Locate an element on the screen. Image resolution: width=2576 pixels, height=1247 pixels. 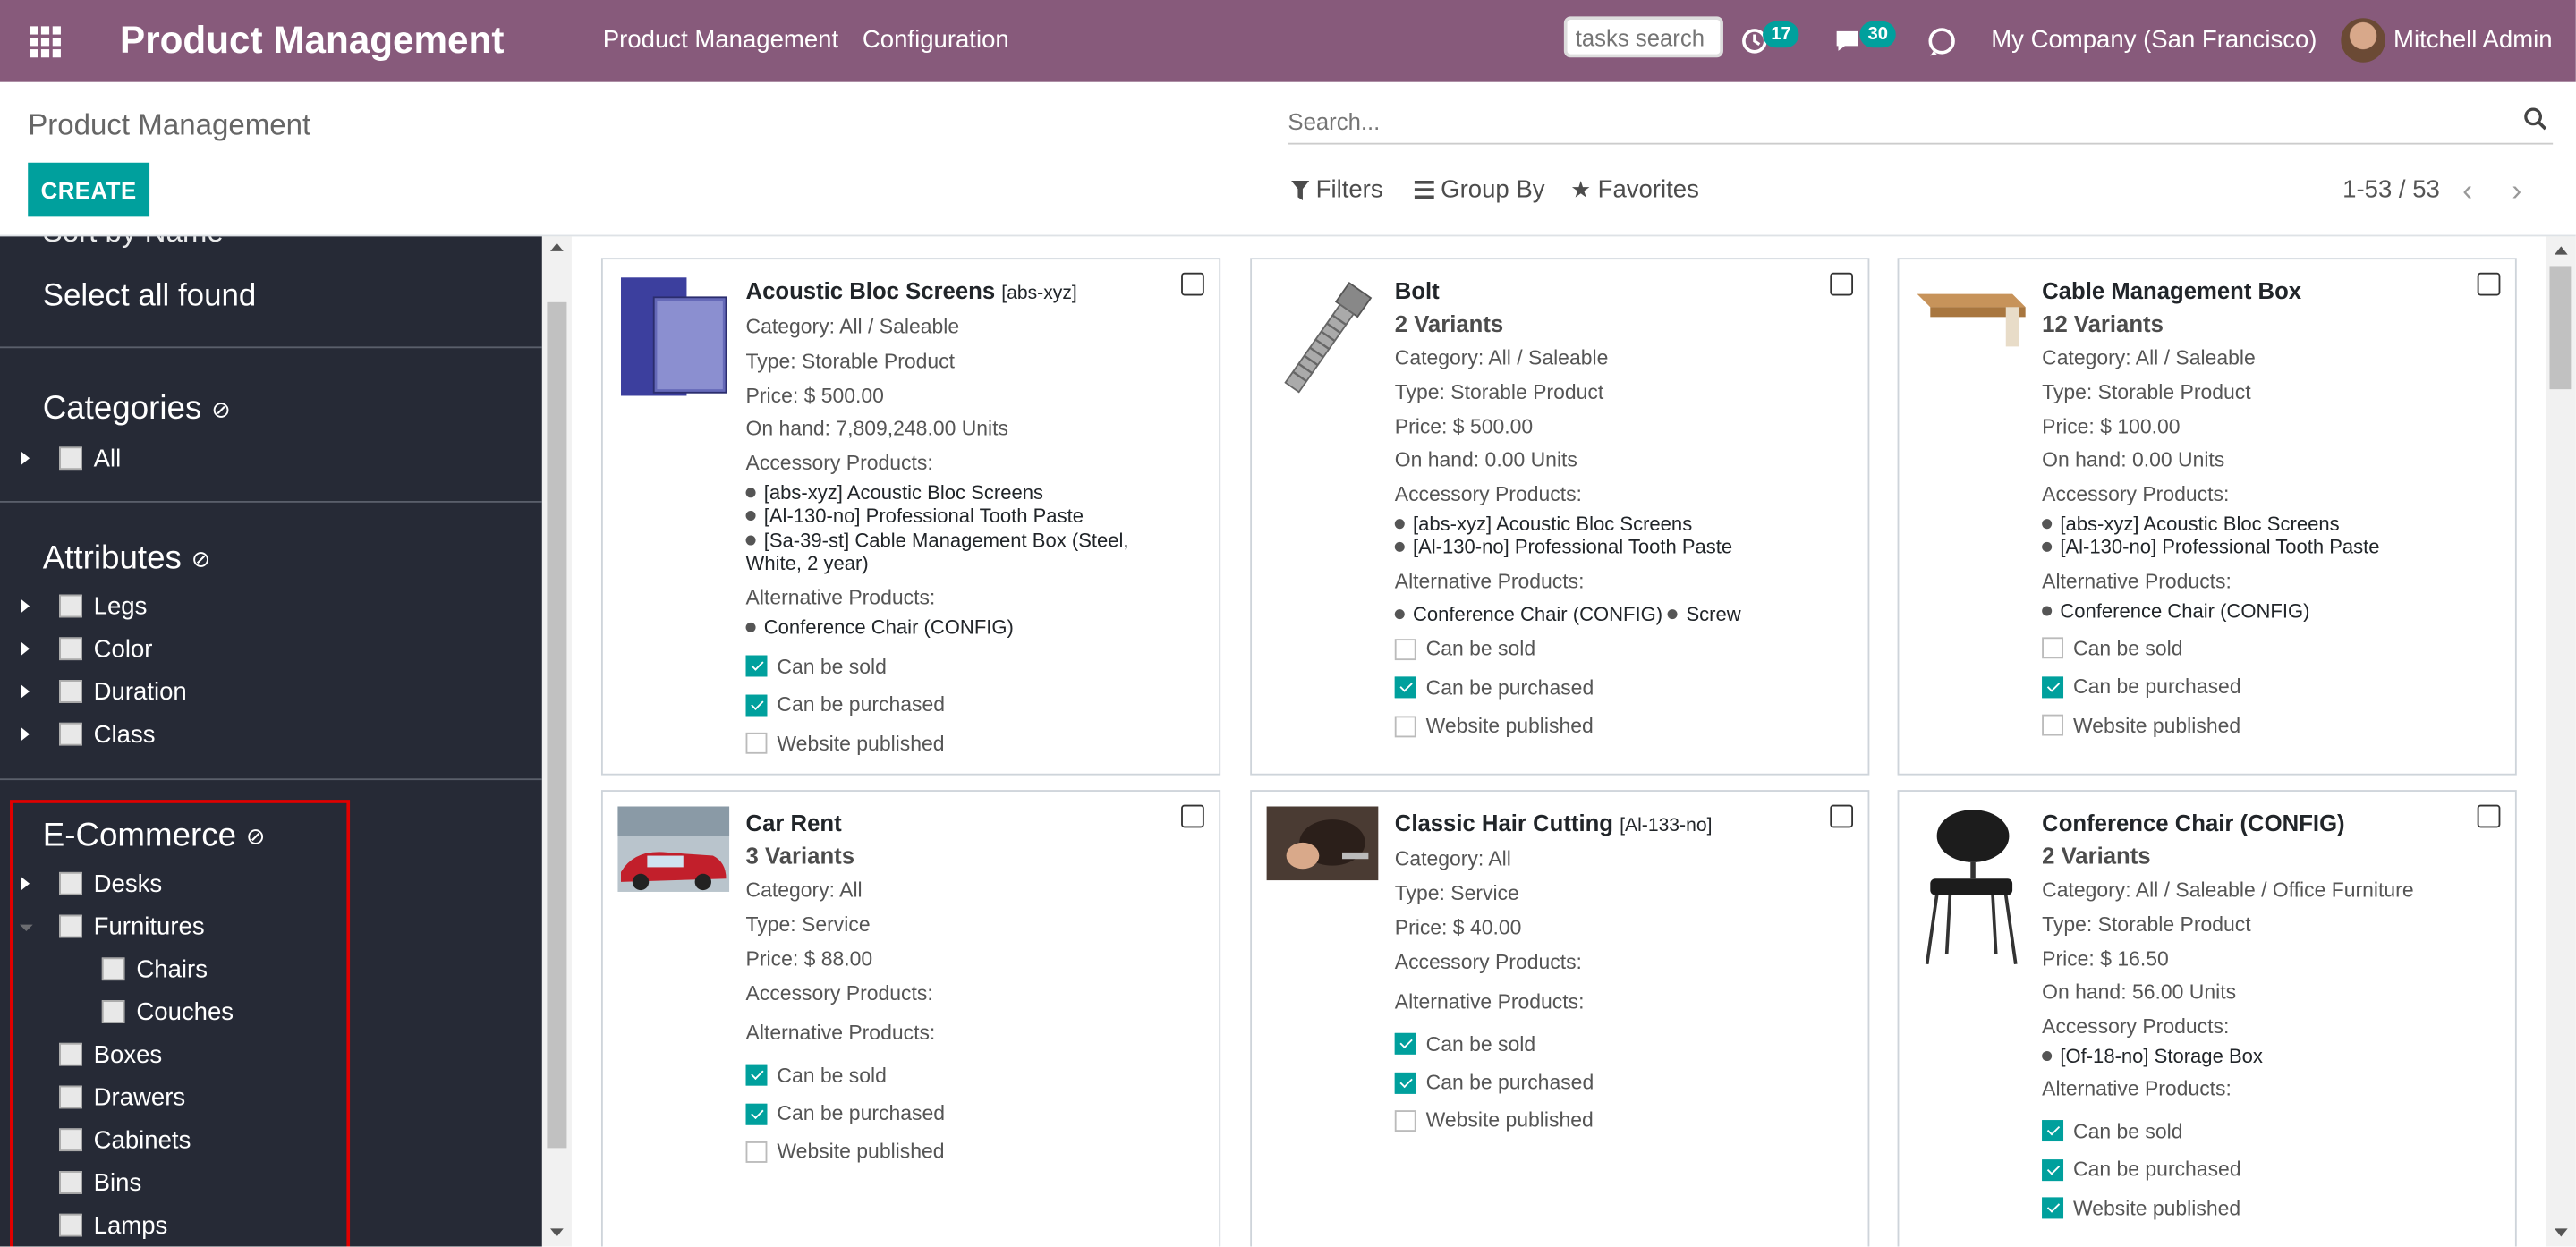
category-item-all: All is located at coordinates (90, 458).